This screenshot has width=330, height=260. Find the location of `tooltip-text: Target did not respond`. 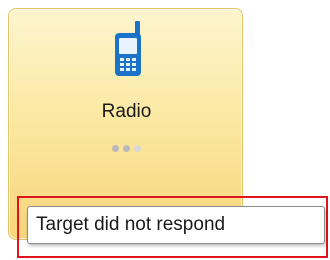

tooltip-text: Target did not respond is located at coordinates (131, 224).